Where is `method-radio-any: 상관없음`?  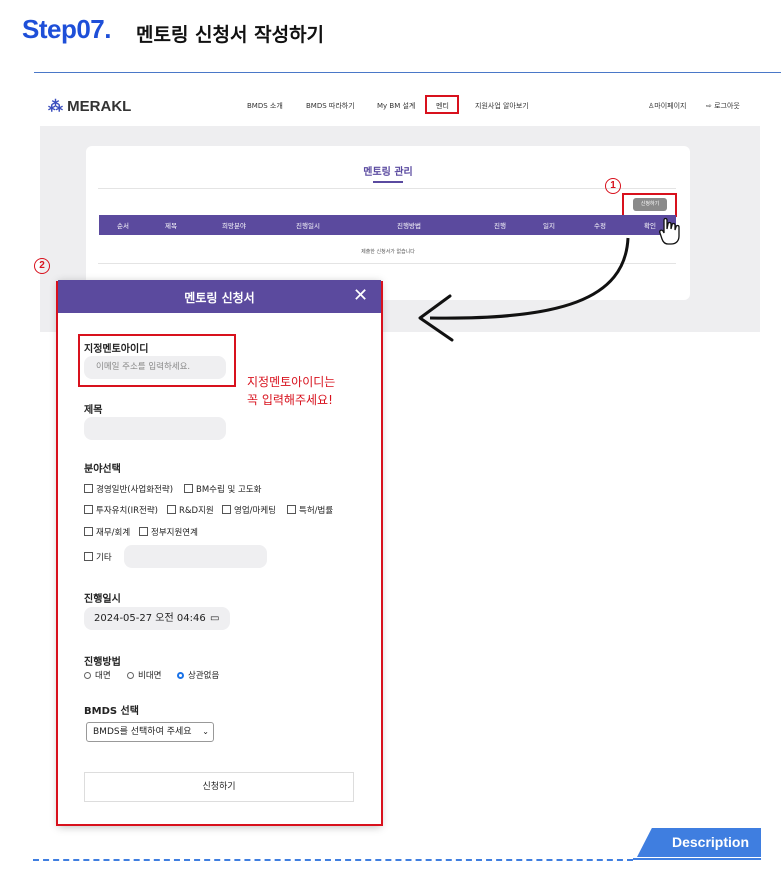 method-radio-any: 상관없음 is located at coordinates (198, 675).